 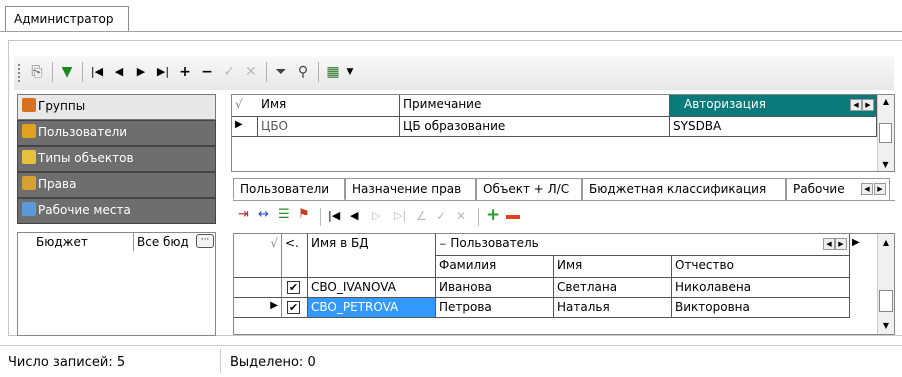 What do you see at coordinates (205, 241) in the screenshot?
I see `budget-more-button: ···` at bounding box center [205, 241].